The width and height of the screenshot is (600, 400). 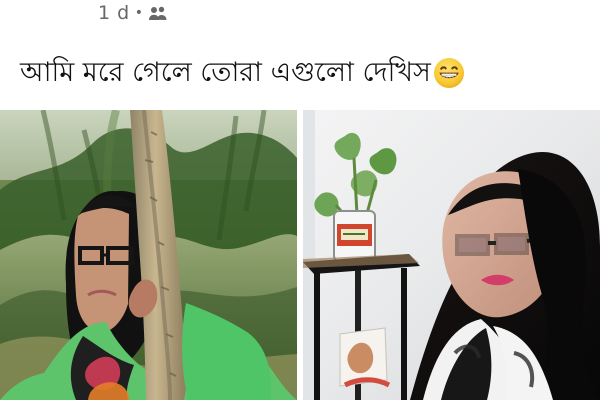 I want to click on post-time: 1 d, so click(x=114, y=12).